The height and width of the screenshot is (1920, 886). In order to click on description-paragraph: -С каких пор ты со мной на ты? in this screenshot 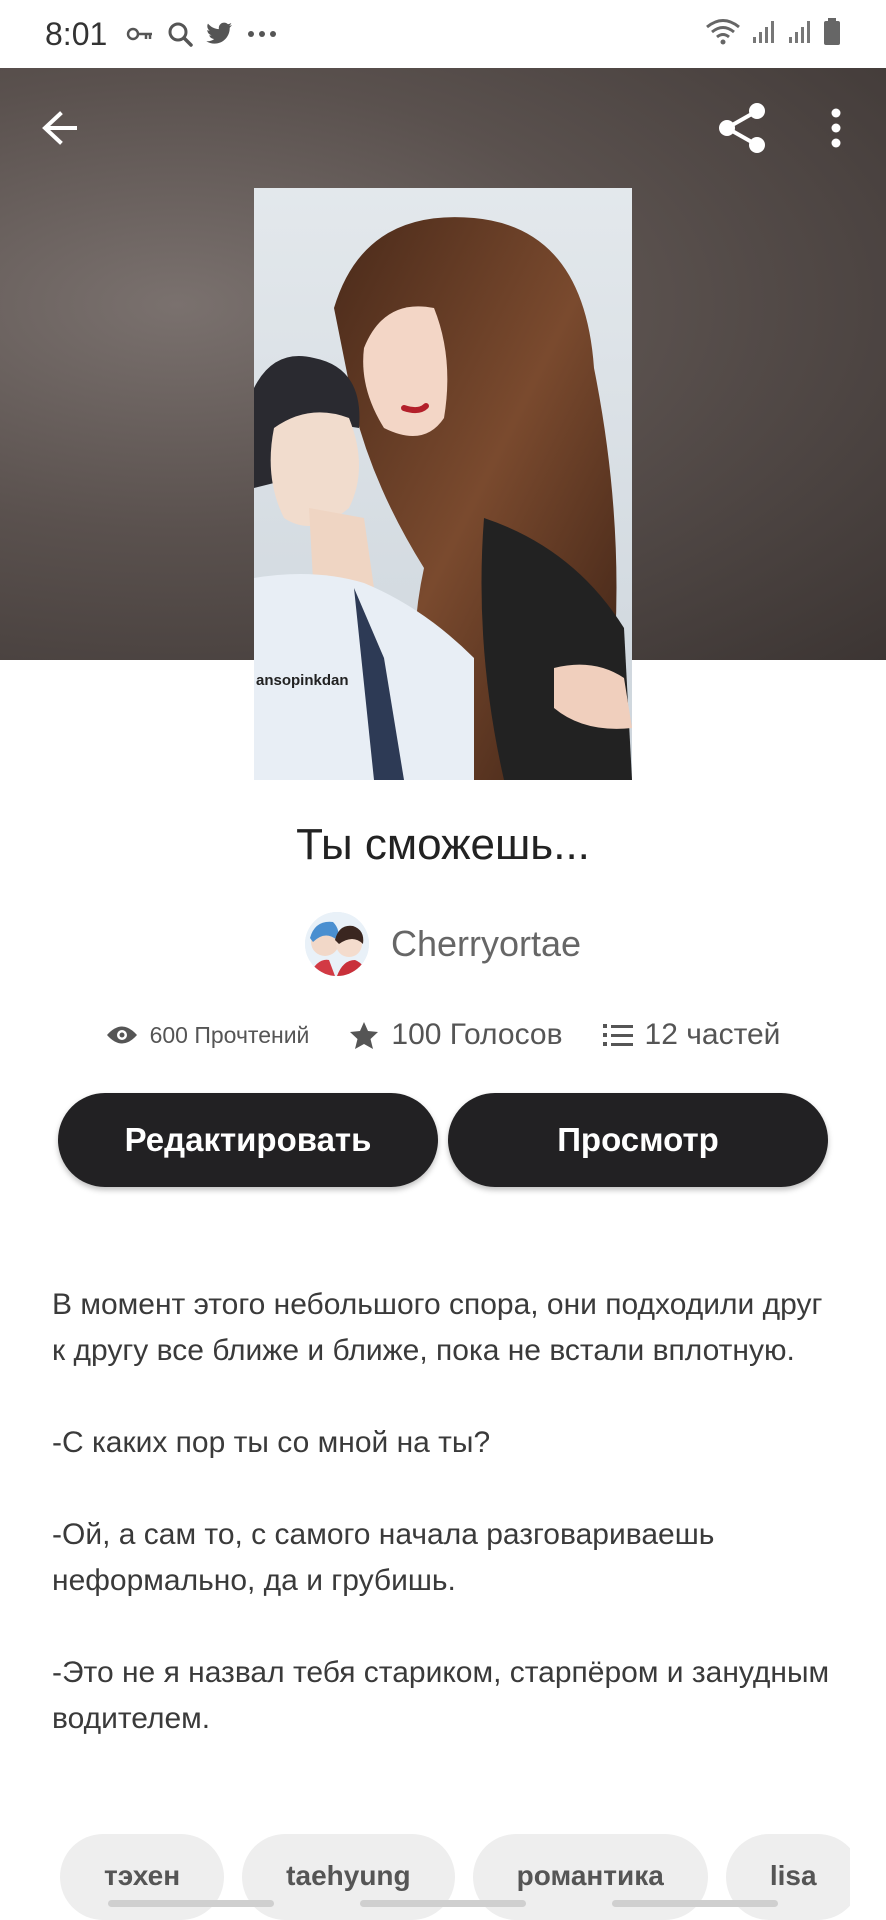, I will do `click(271, 1442)`.